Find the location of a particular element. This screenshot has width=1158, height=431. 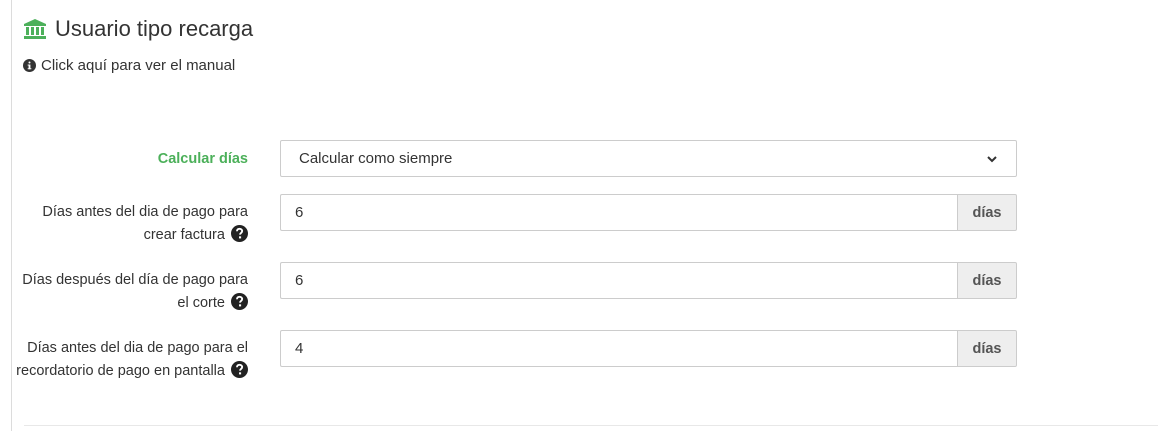

manual-link: Click aquí para ver el manual is located at coordinates (129, 65).